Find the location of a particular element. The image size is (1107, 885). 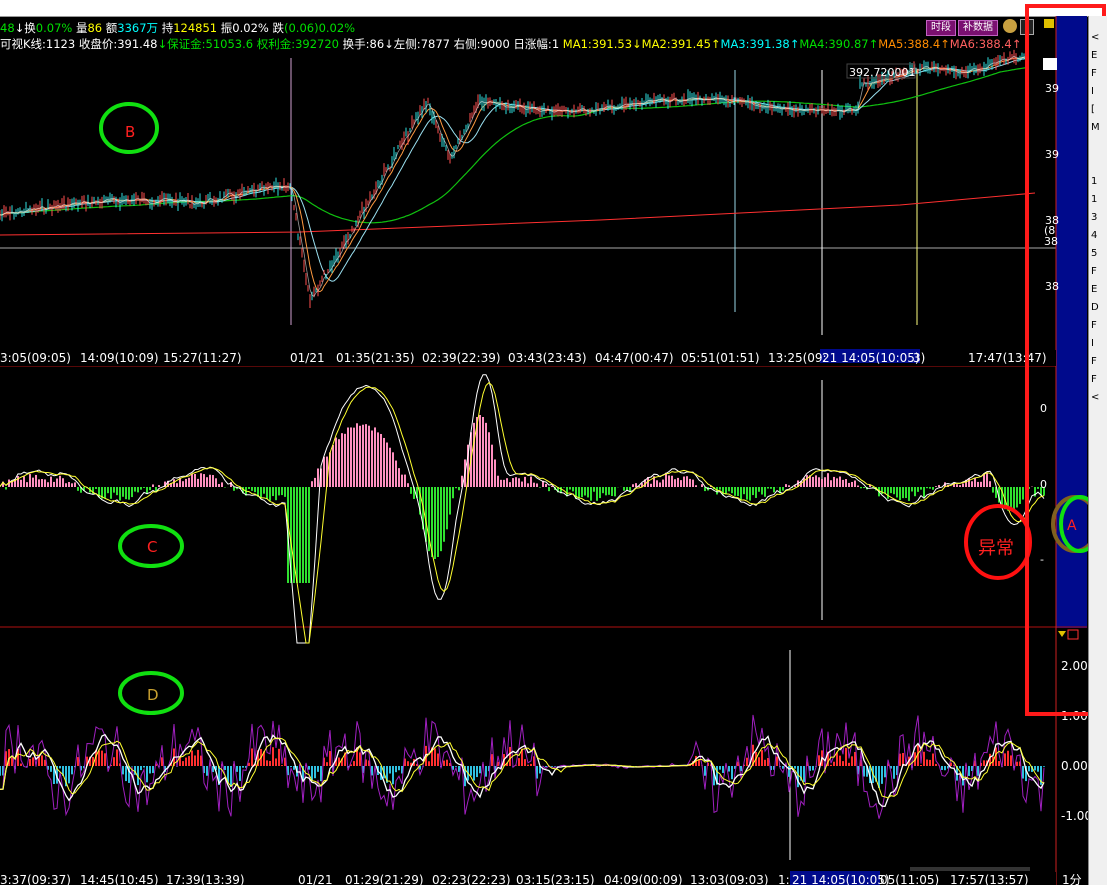

annotation-D-label: D is located at coordinates (153, 695).